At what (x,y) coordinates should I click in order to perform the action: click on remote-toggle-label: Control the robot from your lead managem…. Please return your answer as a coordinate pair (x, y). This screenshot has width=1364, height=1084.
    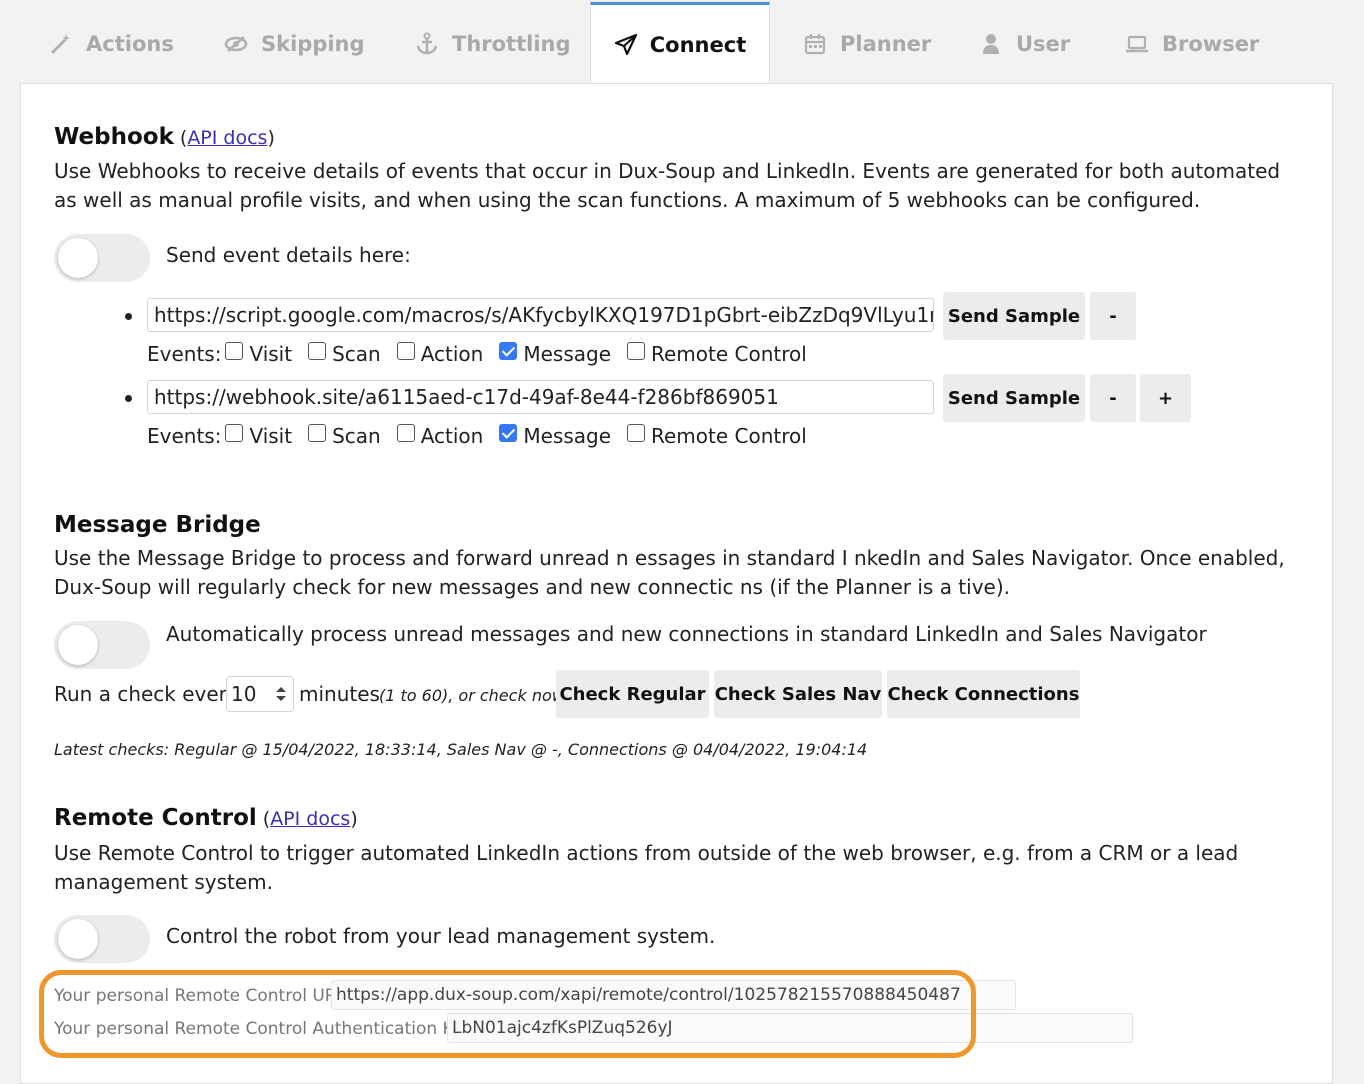
    Looking at the image, I should click on (441, 936).